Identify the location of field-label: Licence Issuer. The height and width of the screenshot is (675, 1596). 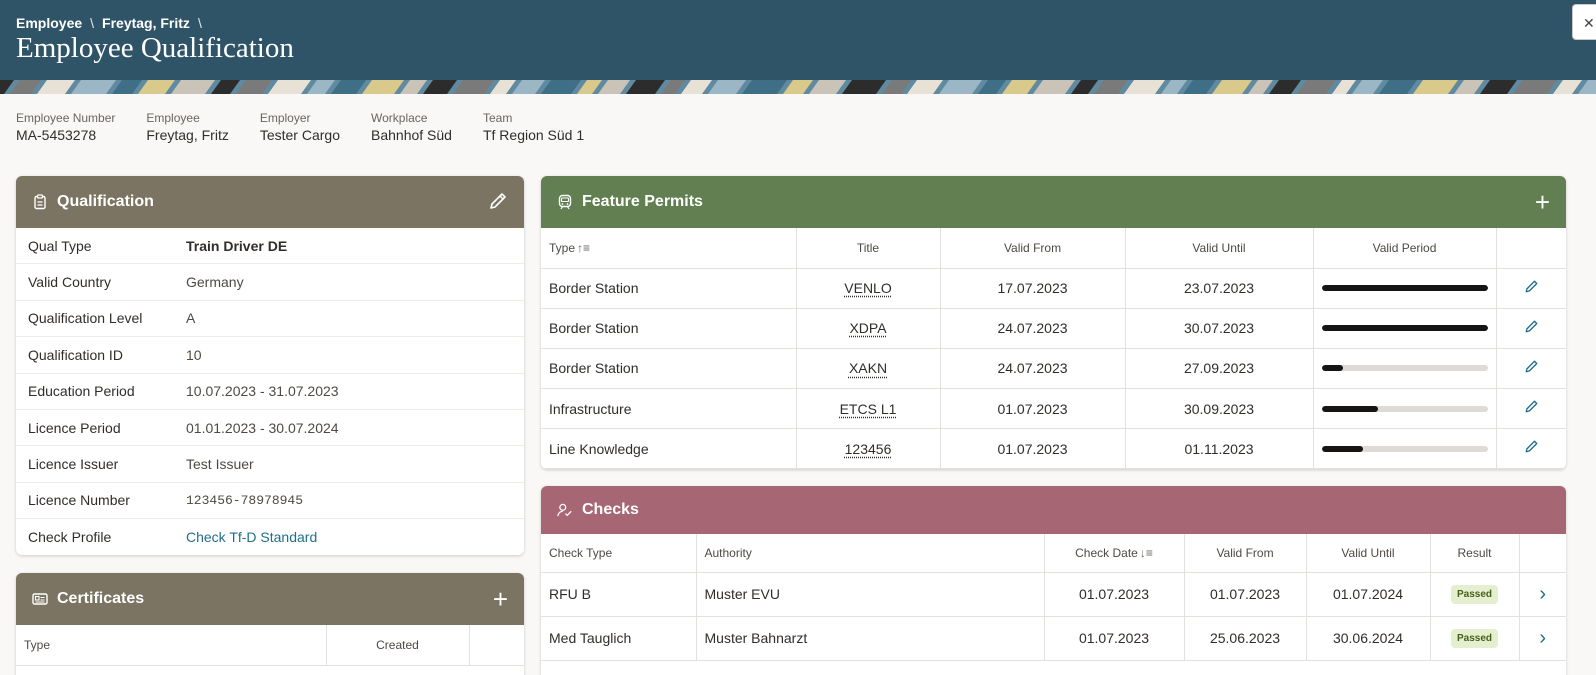
(73, 464).